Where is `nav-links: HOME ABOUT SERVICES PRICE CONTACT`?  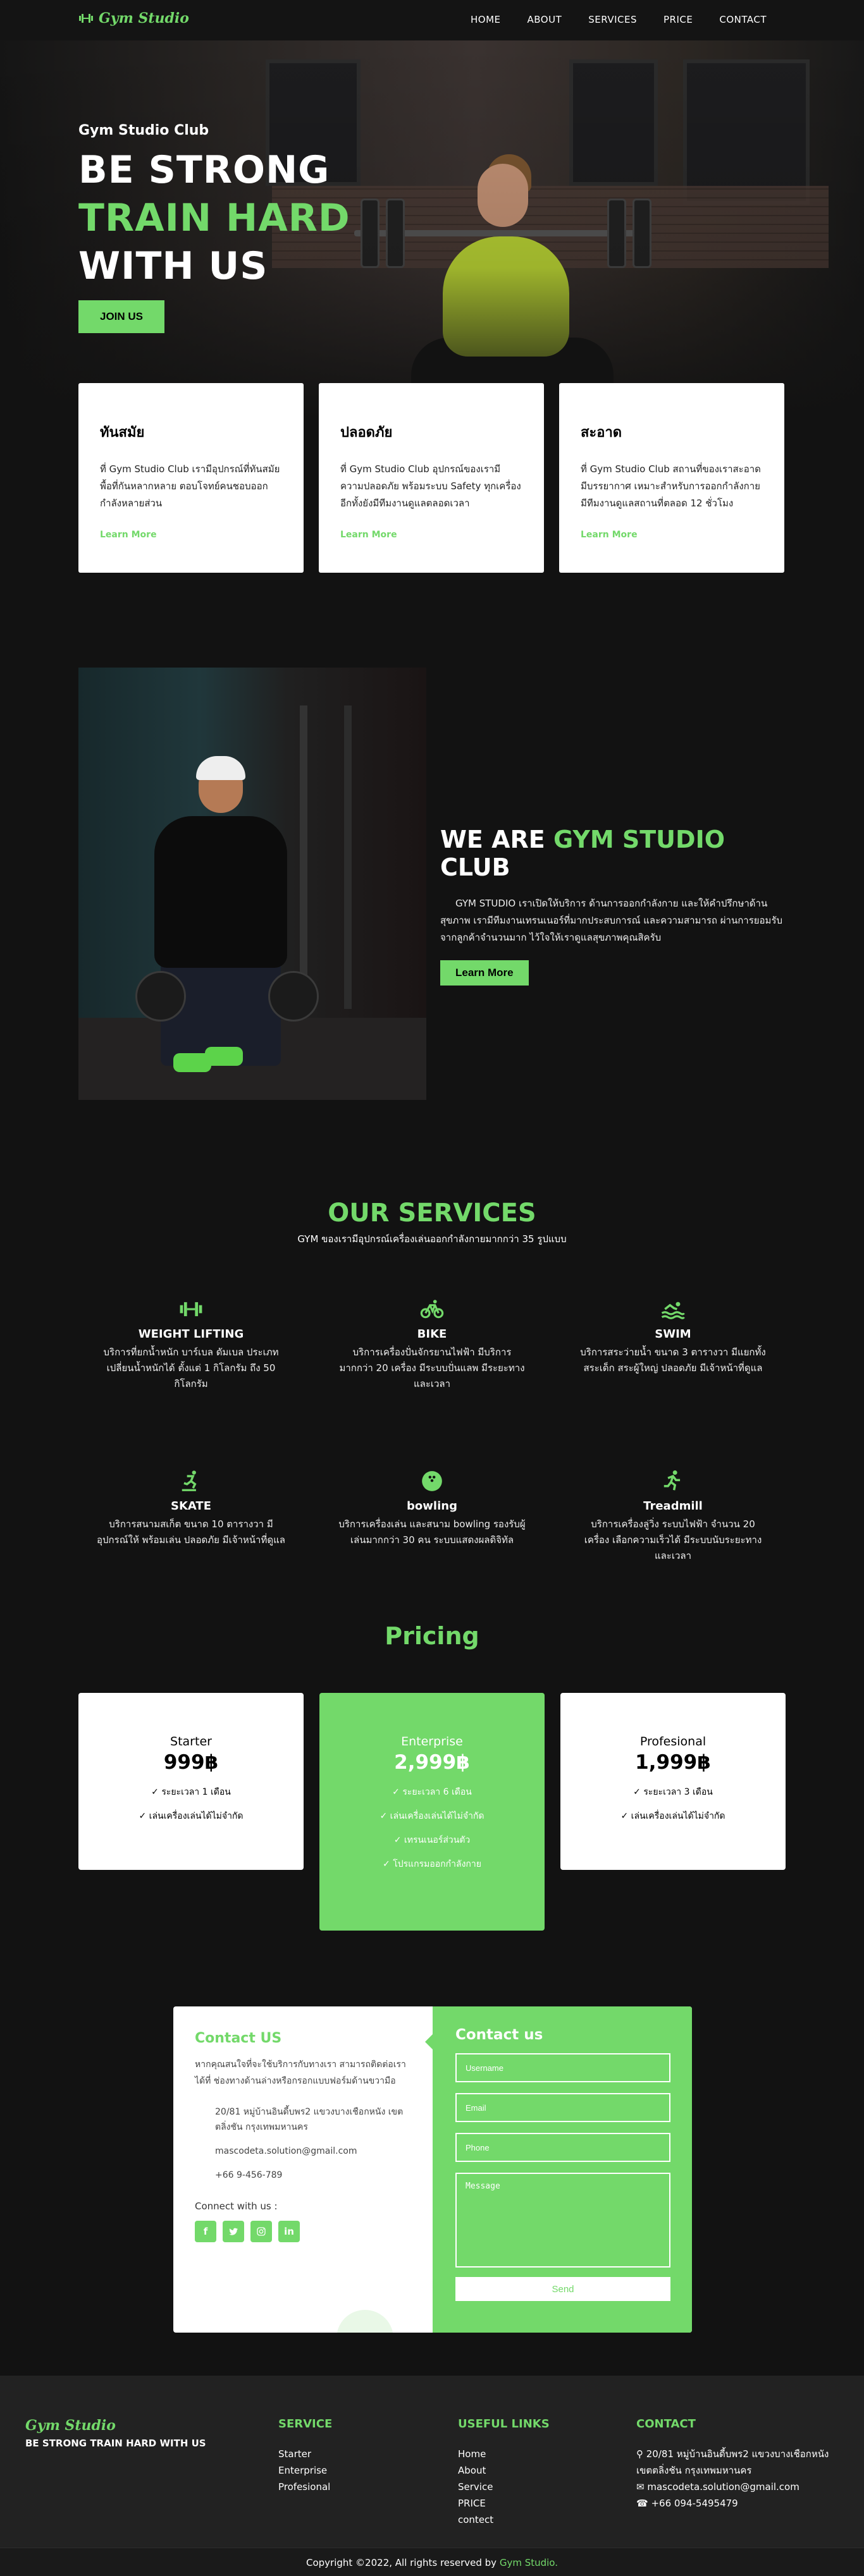 nav-links: HOME ABOUT SERVICES PRICE CONTACT is located at coordinates (619, 19).